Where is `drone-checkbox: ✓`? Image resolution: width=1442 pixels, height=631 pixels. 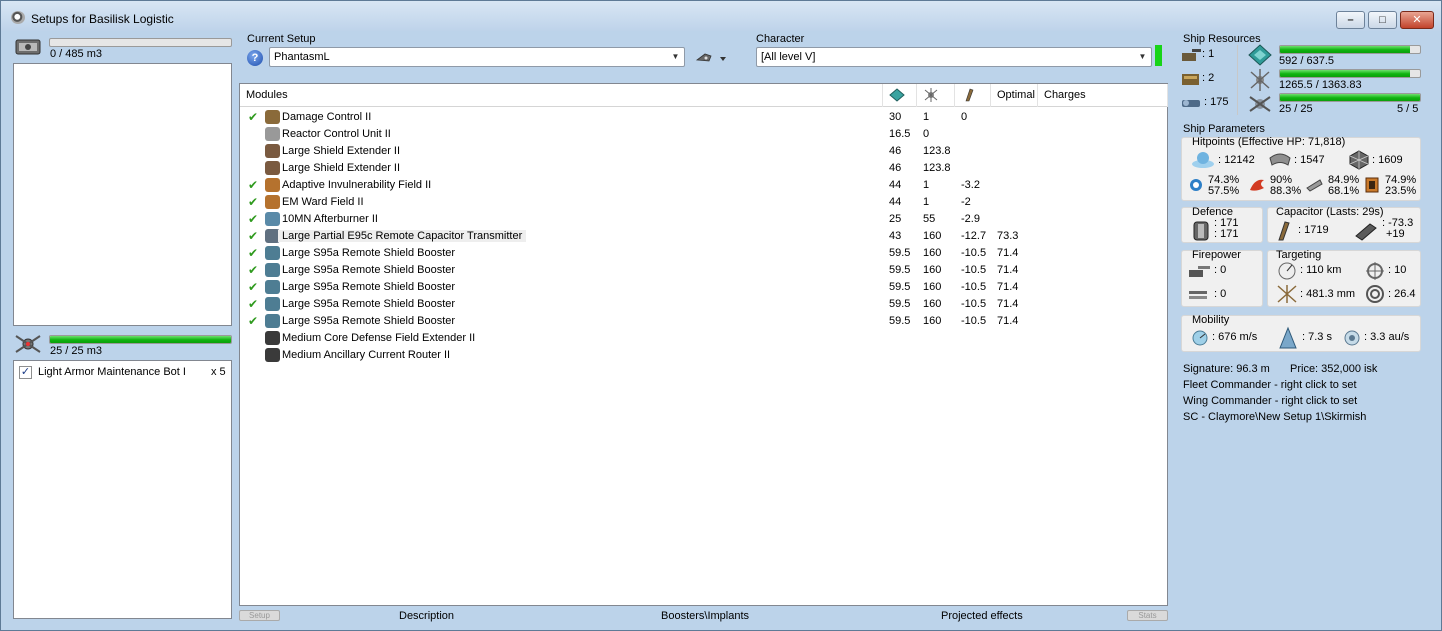 drone-checkbox: ✓ is located at coordinates (25, 372).